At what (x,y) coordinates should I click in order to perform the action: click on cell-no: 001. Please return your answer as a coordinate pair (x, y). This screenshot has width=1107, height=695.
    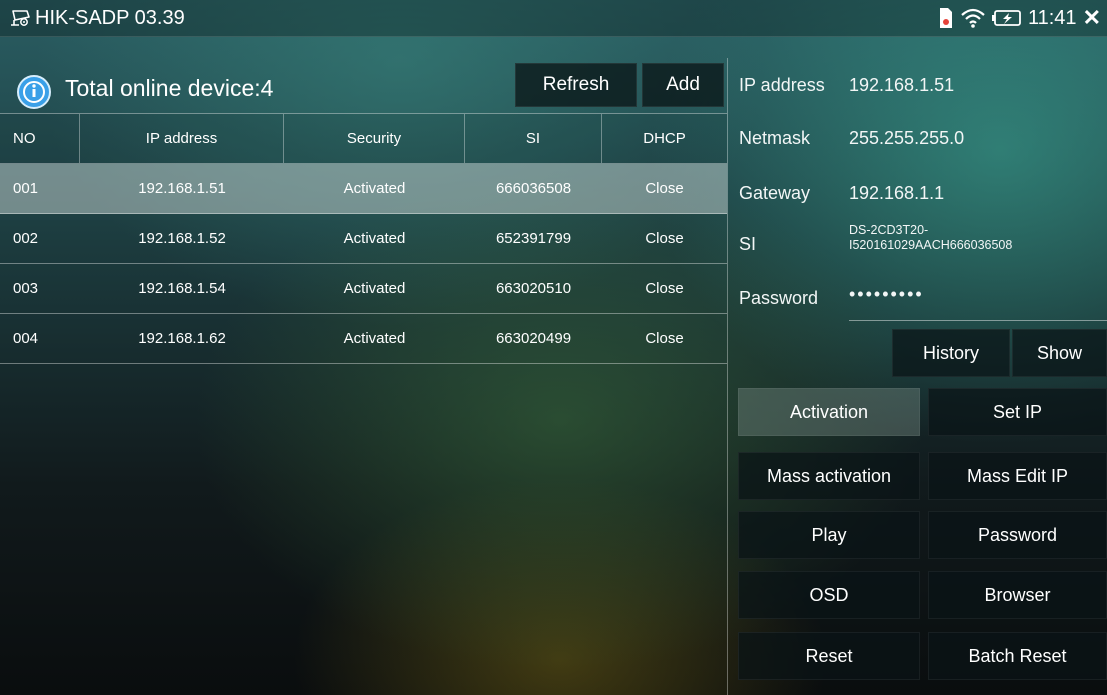
    Looking at the image, I should click on (26, 188).